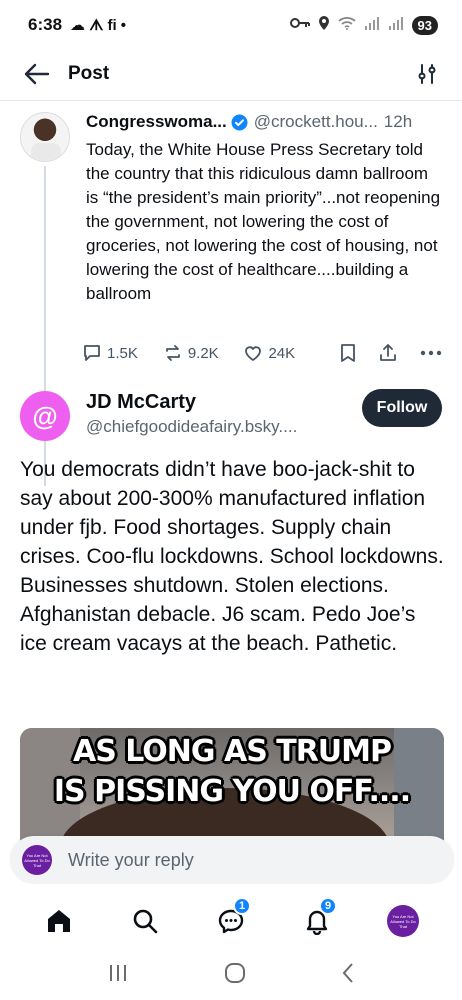  I want to click on status-bar-left: 6:38 ☁ ᗑ fi •, so click(77, 25).